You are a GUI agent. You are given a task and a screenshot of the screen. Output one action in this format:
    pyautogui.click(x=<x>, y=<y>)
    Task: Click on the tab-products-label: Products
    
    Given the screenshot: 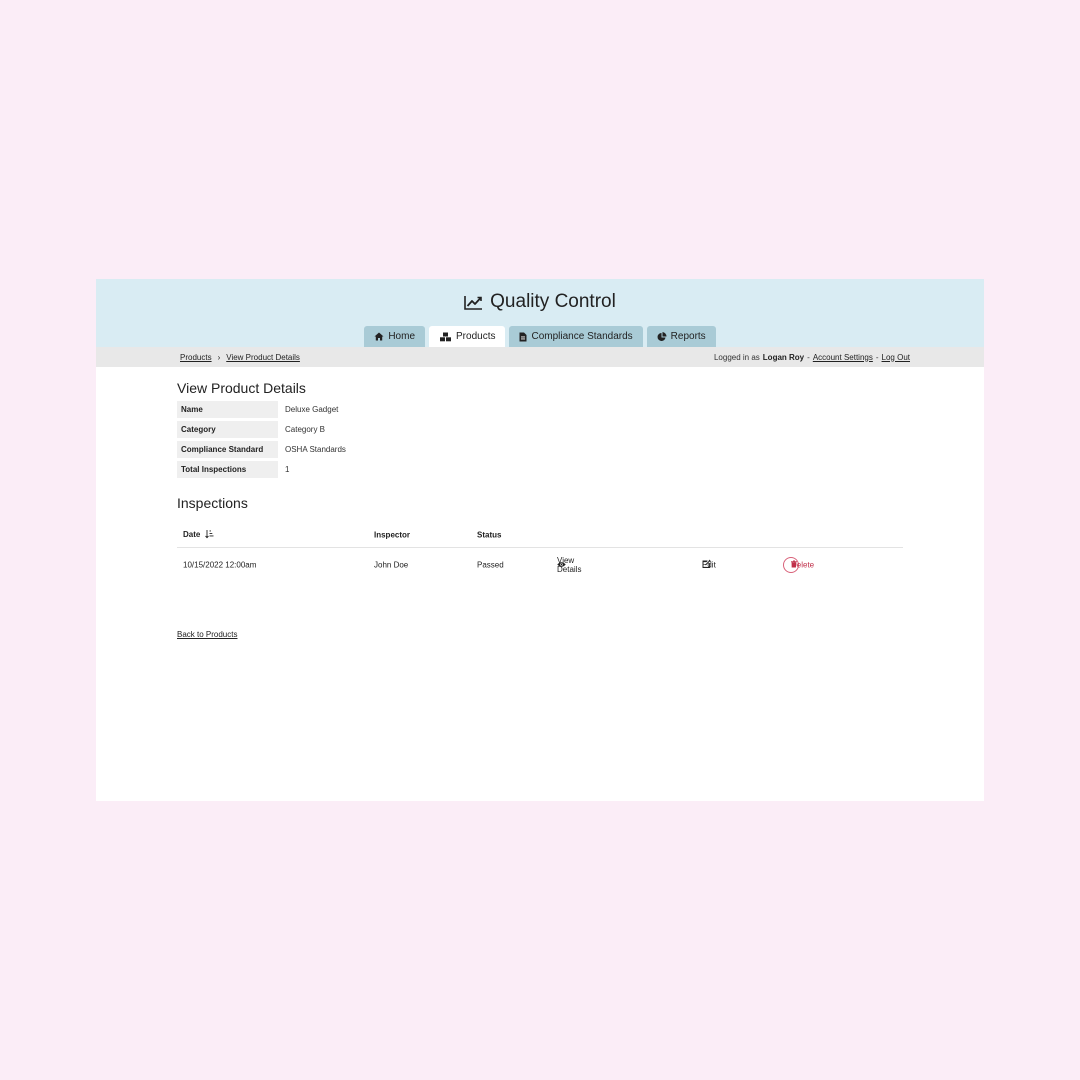 What is the action you would take?
    pyautogui.click(x=476, y=336)
    